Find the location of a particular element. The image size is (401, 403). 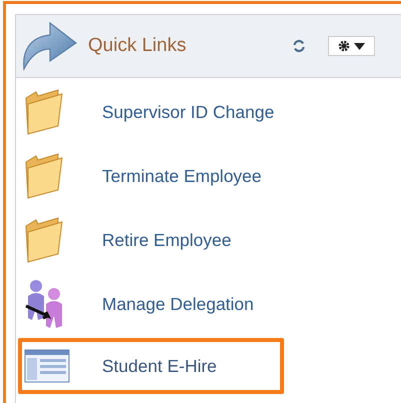

quick-link: Retire Employee is located at coordinates (167, 240).